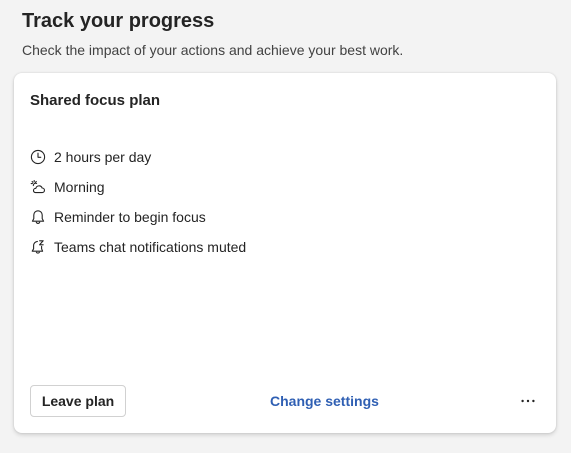 The image size is (571, 453). I want to click on detail-time-of-day: Morning, so click(138, 187).